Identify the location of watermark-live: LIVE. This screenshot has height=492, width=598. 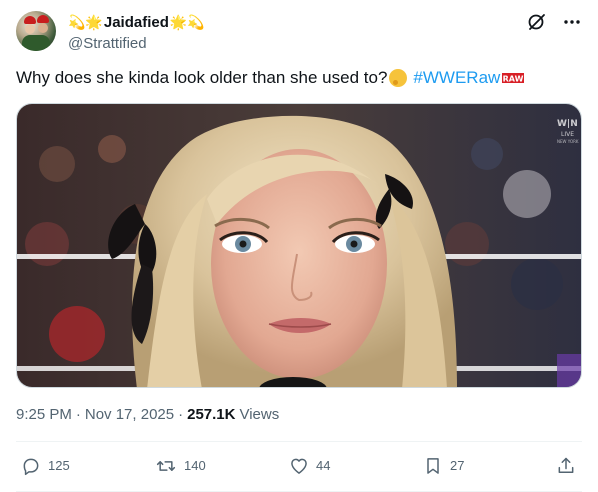
(567, 134).